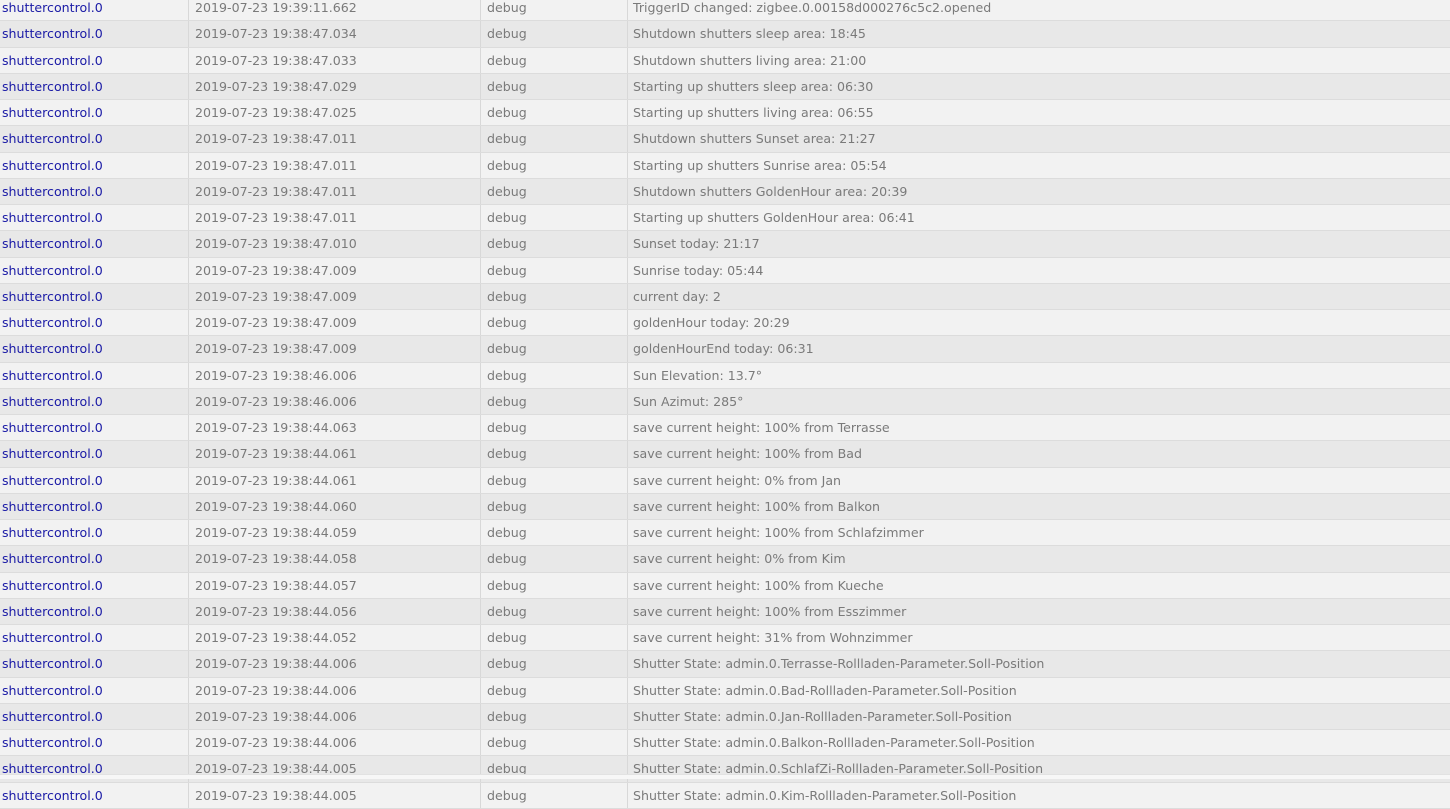 This screenshot has width=1450, height=809. What do you see at coordinates (1039, 401) in the screenshot?
I see `log-message: Sun Azimut: 285°` at bounding box center [1039, 401].